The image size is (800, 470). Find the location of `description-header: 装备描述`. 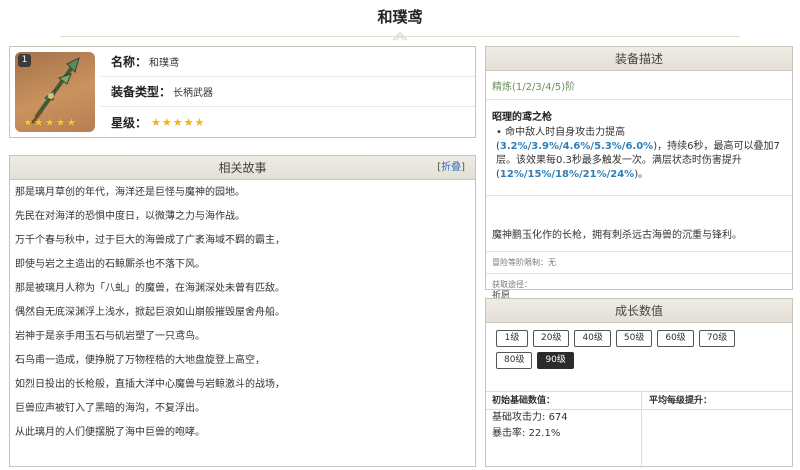

description-header: 装备描述 is located at coordinates (639, 59).